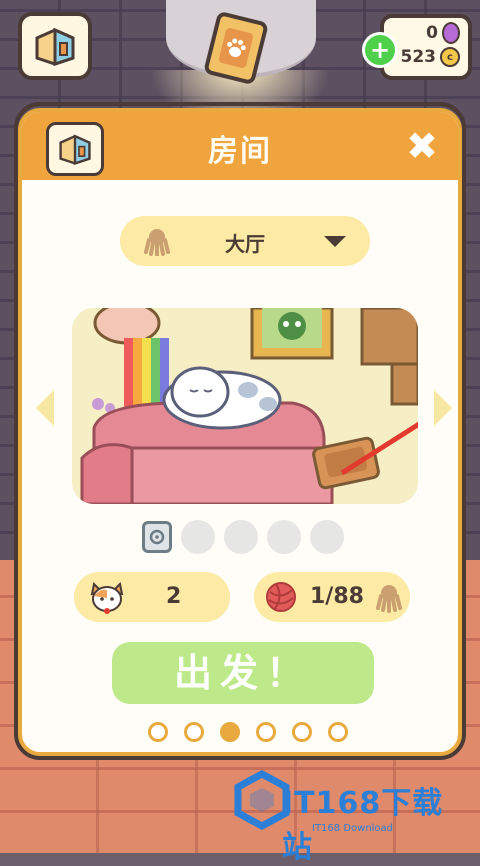 The image size is (480, 866). I want to click on paw-icon, so click(236, 48).